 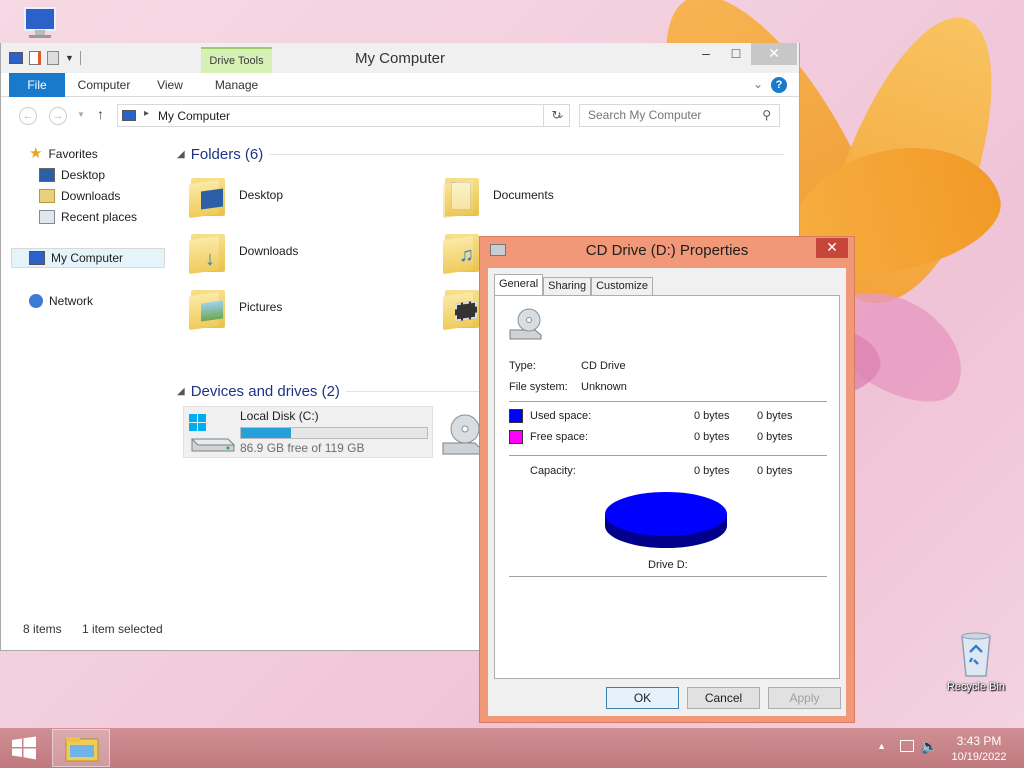 I want to click on folder-desktop-label: Desktop, so click(x=261, y=195).